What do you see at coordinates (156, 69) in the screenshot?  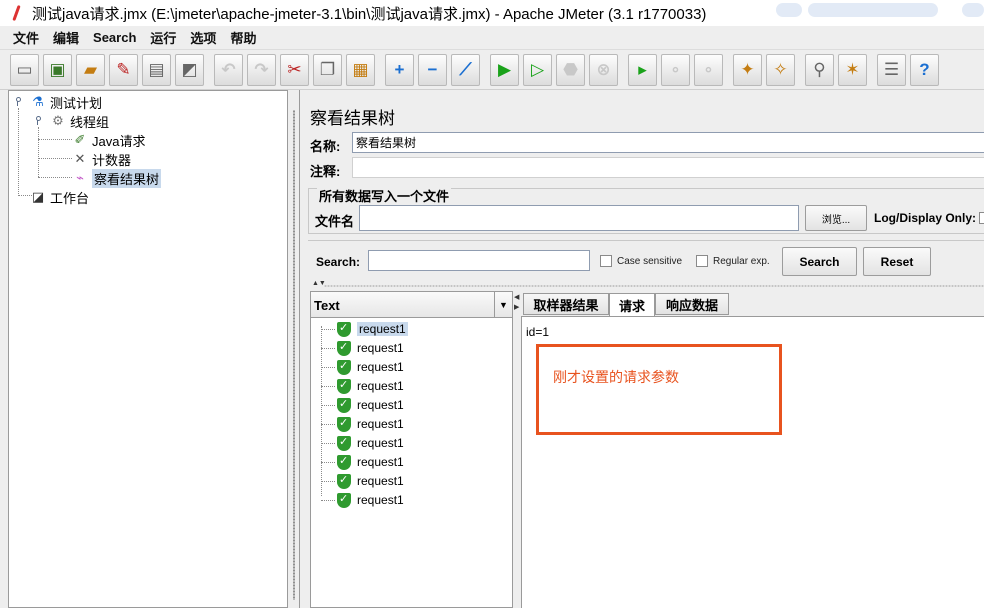 I see `save-icon: ▤` at bounding box center [156, 69].